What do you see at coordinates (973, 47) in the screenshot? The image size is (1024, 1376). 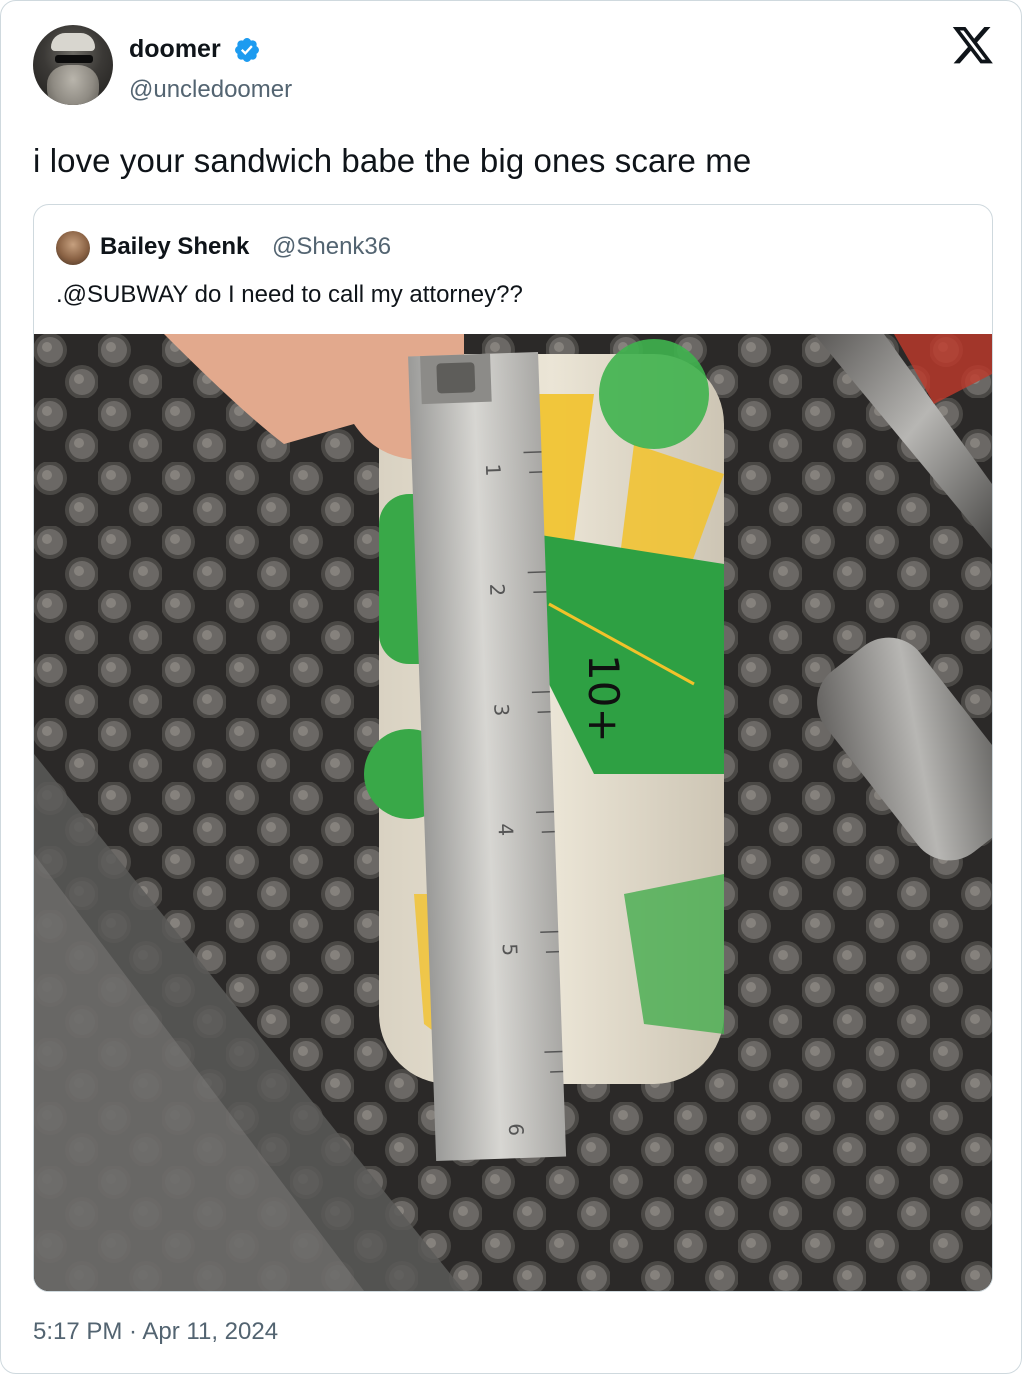 I see `x-logo-icon` at bounding box center [973, 47].